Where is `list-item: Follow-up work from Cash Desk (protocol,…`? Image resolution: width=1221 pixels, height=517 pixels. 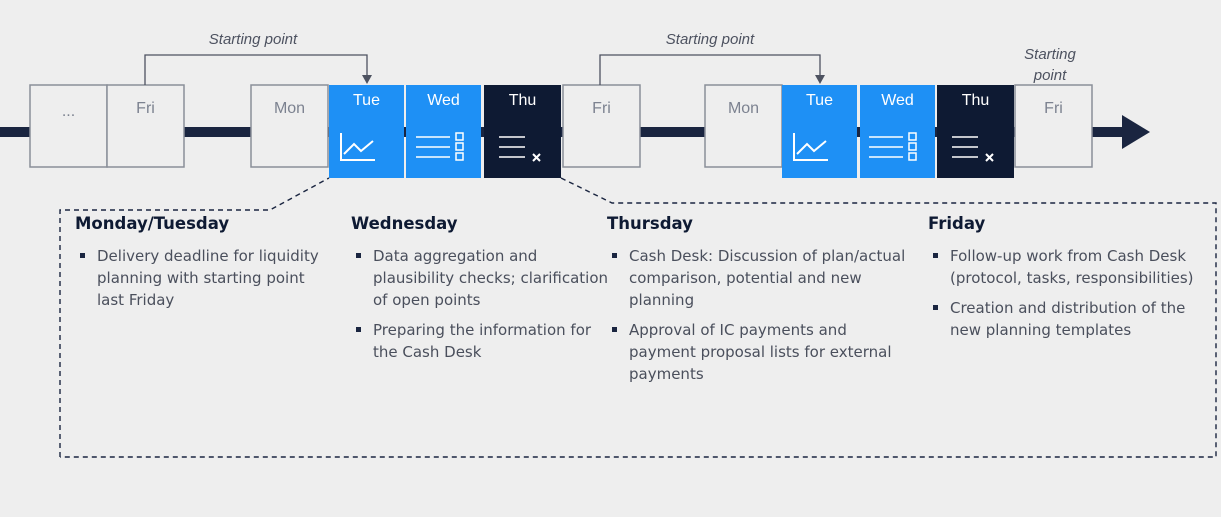 list-item: Follow-up work from Cash Desk (protocol,… is located at coordinates (1068, 267).